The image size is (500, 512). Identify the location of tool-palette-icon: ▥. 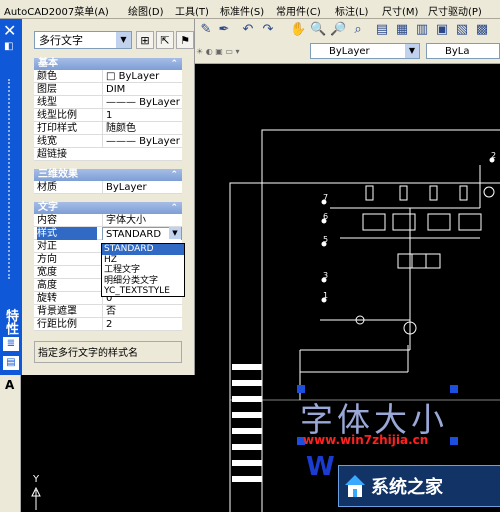
(422, 30).